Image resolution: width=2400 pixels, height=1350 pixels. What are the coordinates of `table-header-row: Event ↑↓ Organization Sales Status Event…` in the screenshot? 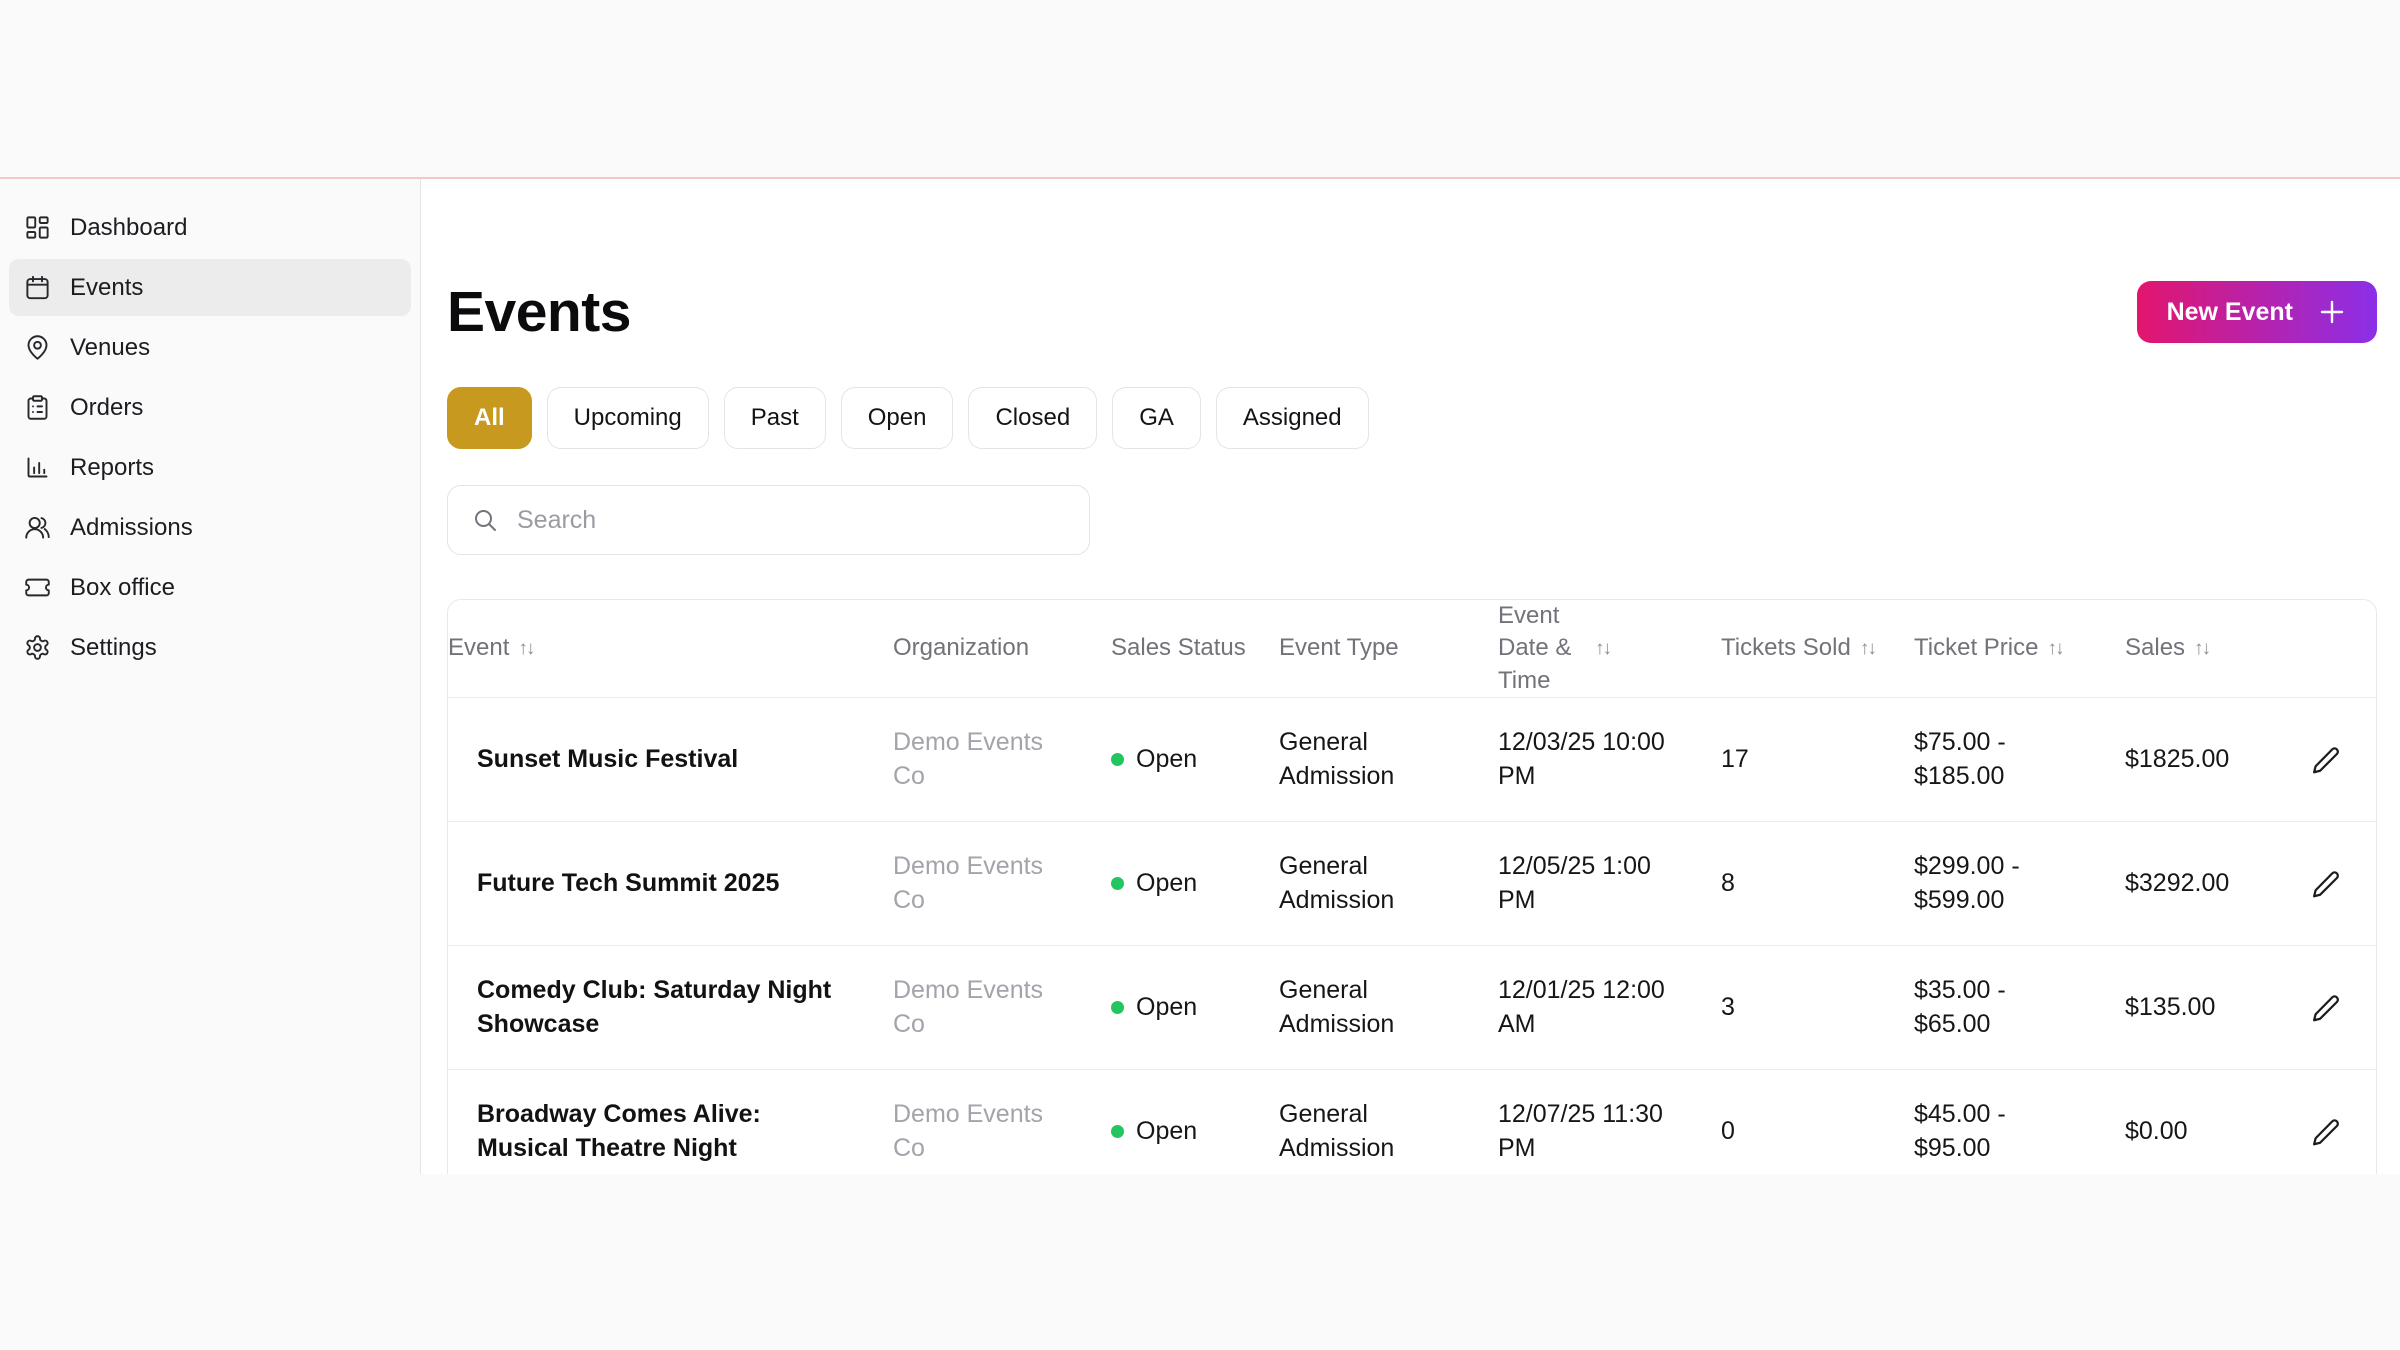 It's located at (1412, 649).